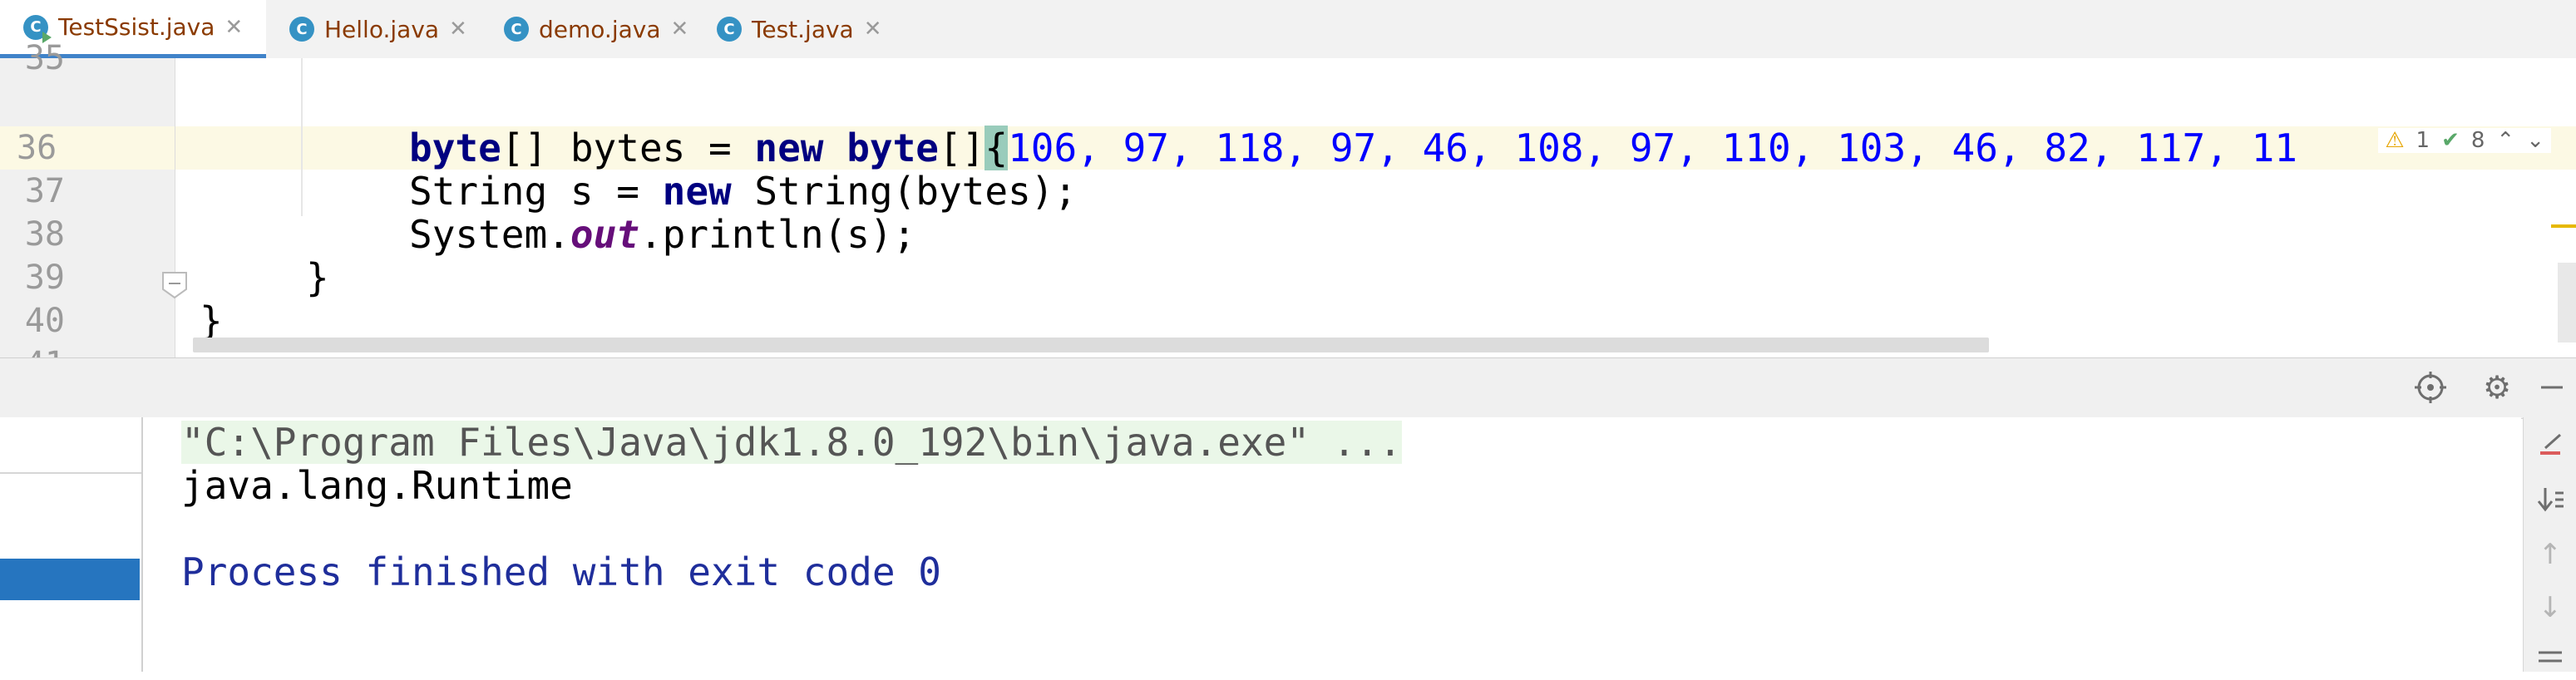 Image resolution: width=2576 pixels, height=680 pixels. What do you see at coordinates (302, 137) in the screenshot?
I see `indent-guide` at bounding box center [302, 137].